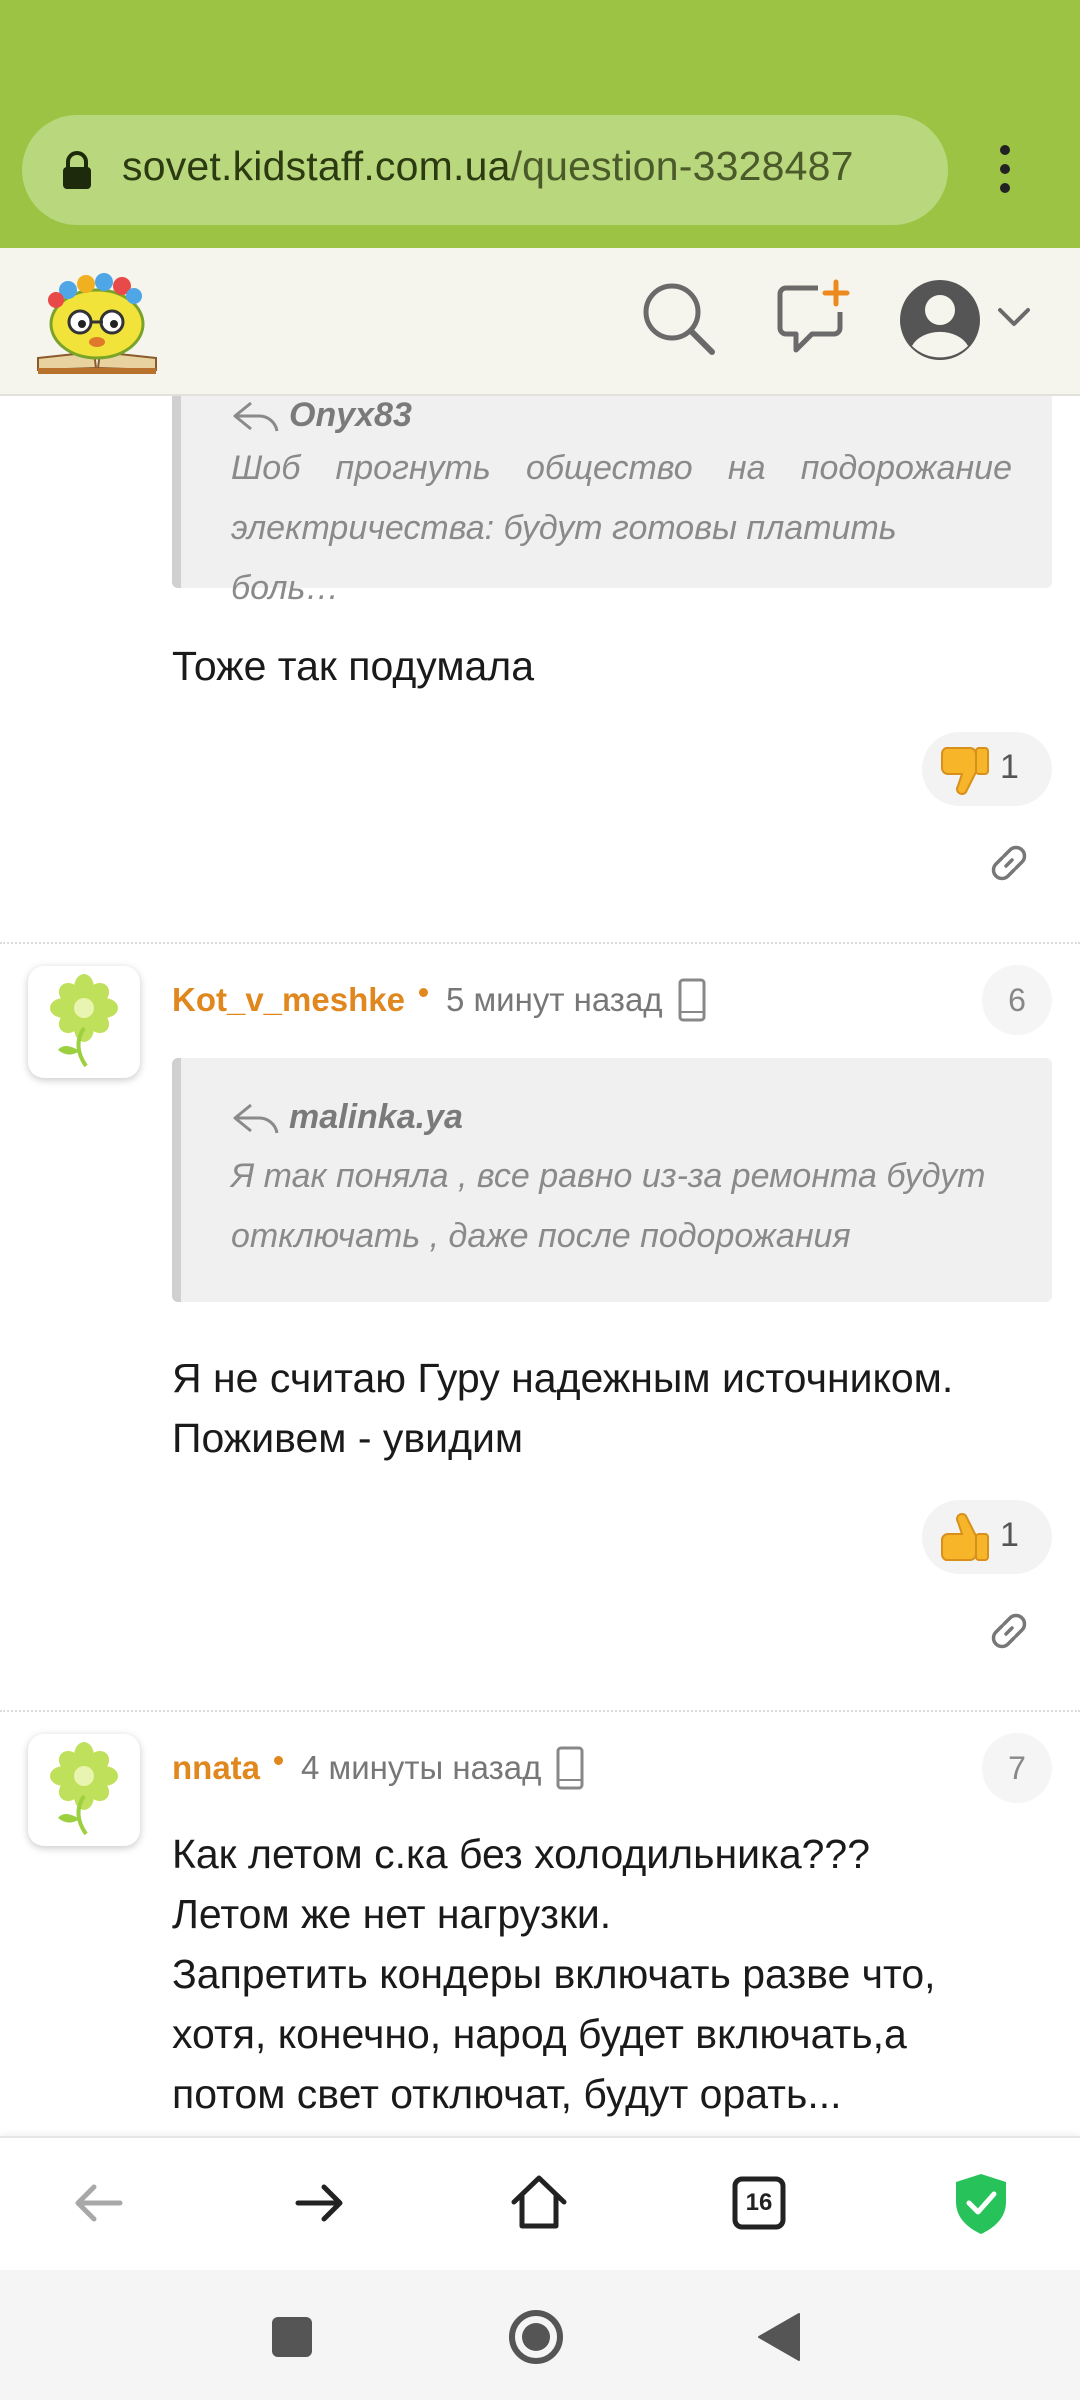  What do you see at coordinates (554, 1974) in the screenshot?
I see `comment-text-line: Запретить кондеры включать разве что,` at bounding box center [554, 1974].